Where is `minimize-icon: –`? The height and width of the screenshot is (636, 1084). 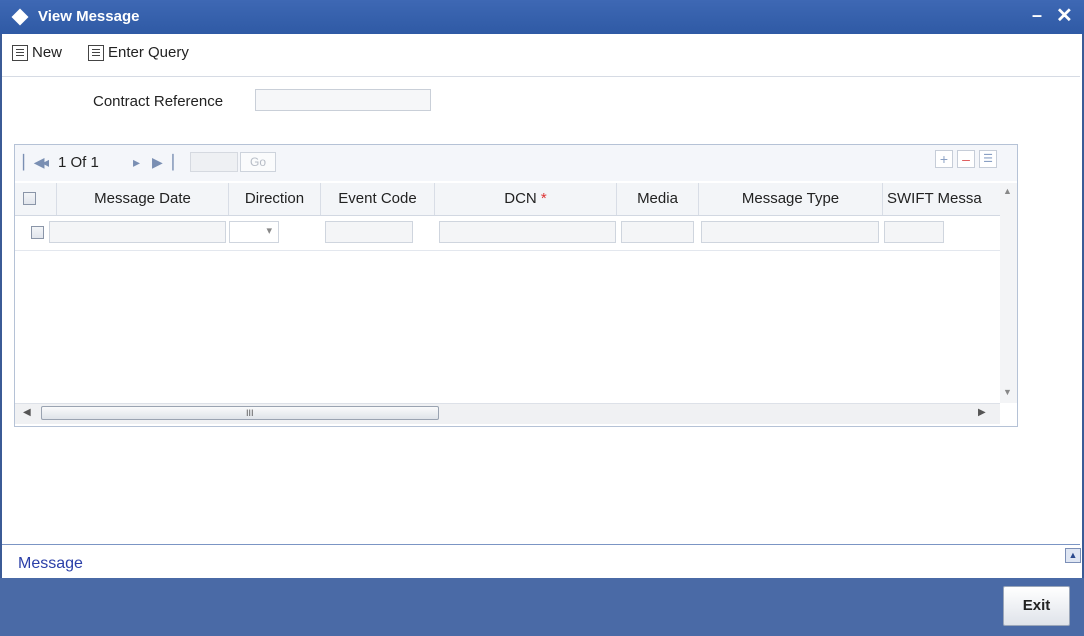 minimize-icon: – is located at coordinates (1037, 15).